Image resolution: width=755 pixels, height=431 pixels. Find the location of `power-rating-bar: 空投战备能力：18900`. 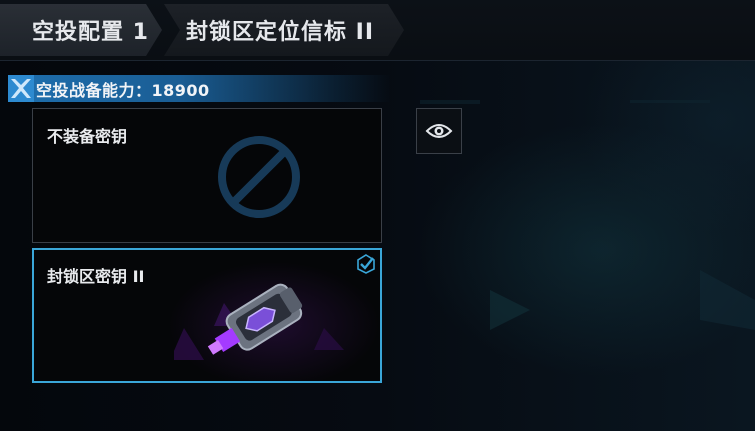

power-rating-bar: 空投战备能力：18900 is located at coordinates (199, 88).